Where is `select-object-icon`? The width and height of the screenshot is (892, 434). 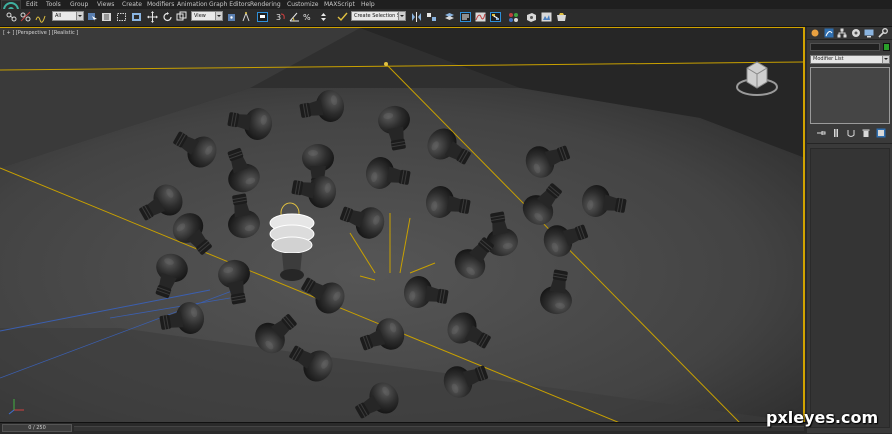 select-object-icon is located at coordinates (92, 17).